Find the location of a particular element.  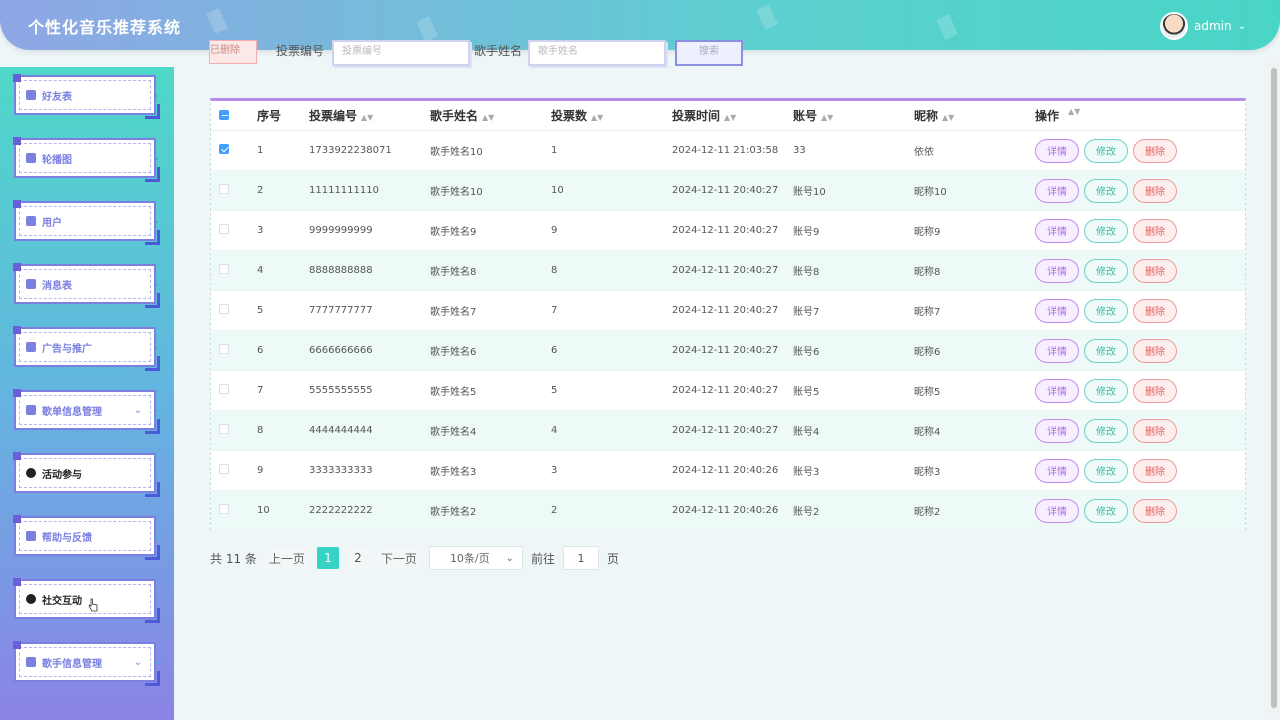

cell-nickname: 昵称4 is located at coordinates (927, 432).